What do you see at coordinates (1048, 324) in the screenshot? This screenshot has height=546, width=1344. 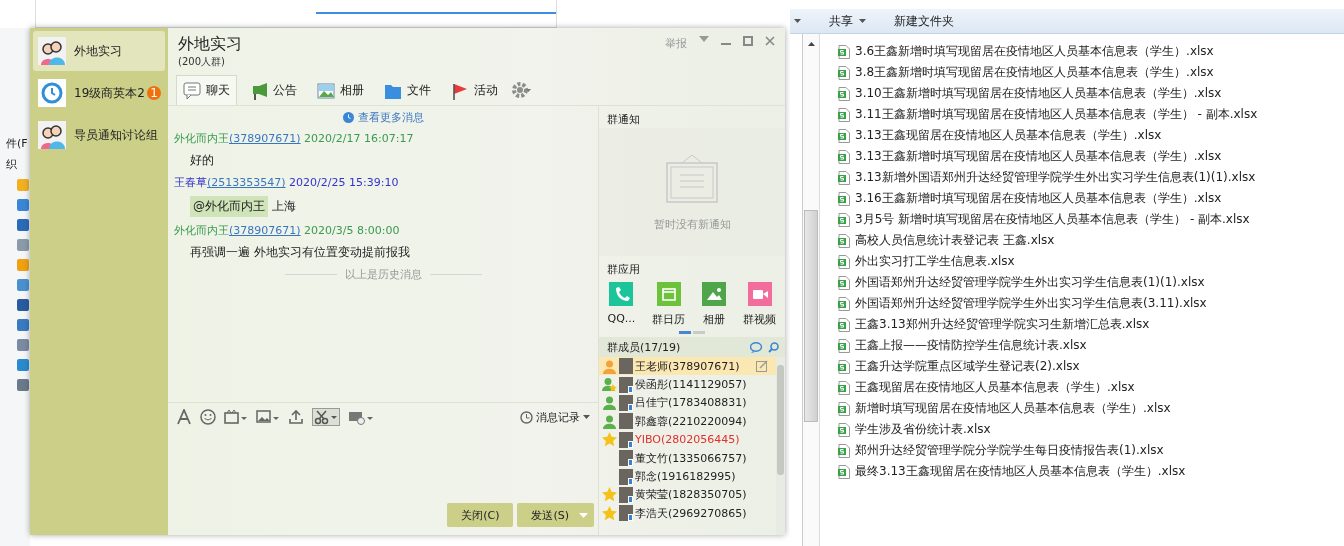 I see `file-item: 王鑫3.13郑州升达经贸管理学院实习生新增汇总表.xlsx` at bounding box center [1048, 324].